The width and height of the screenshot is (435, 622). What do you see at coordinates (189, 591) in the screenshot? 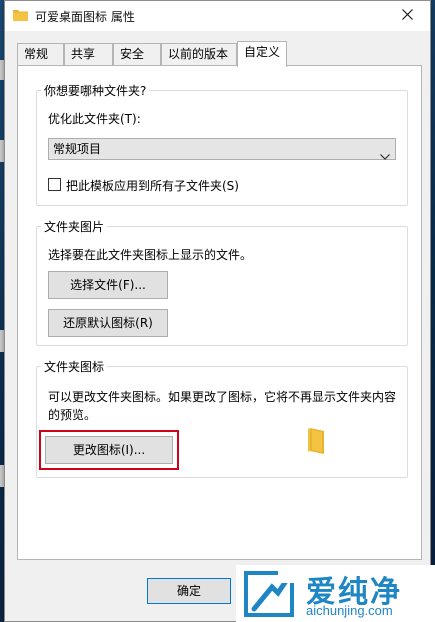
I see `ok-button: 确定` at bounding box center [189, 591].